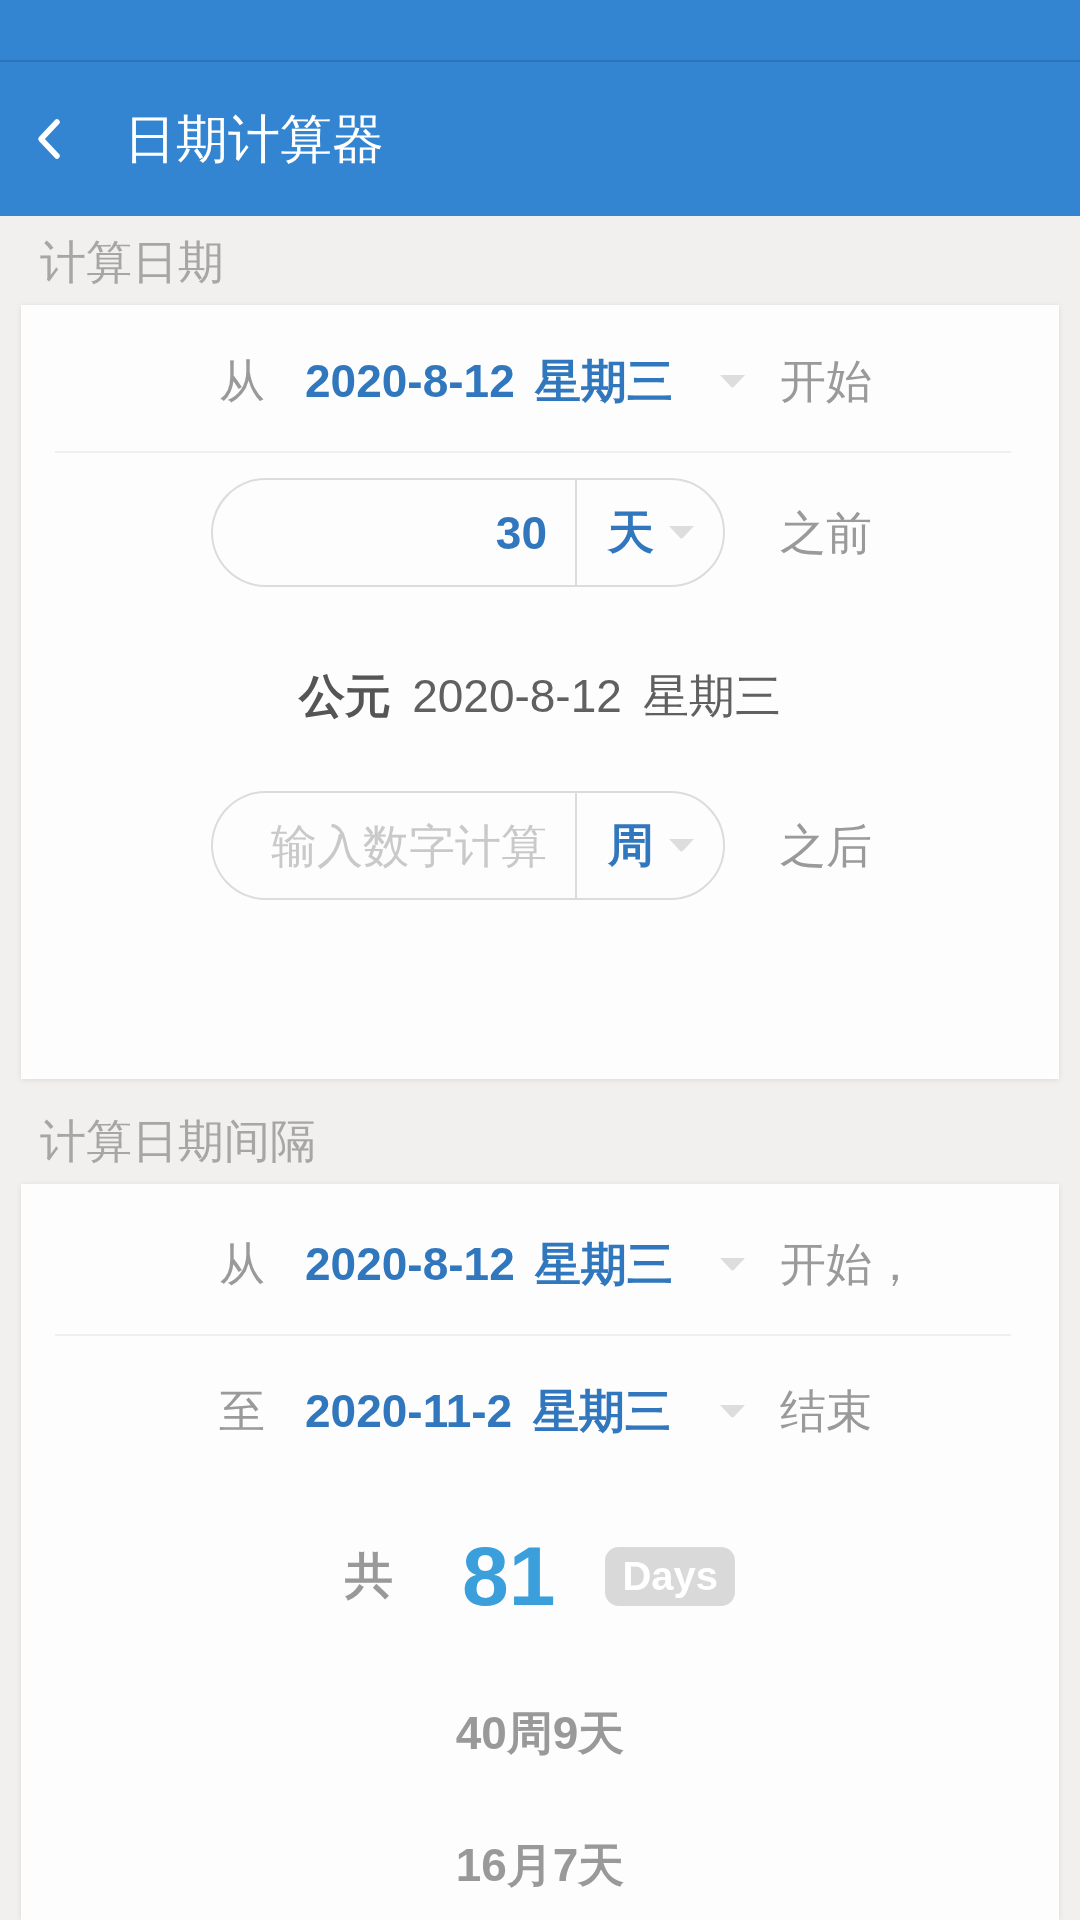  Describe the element at coordinates (540, 696) in the screenshot. I see `result-date: 公元 2020-8-12 星期三` at that location.